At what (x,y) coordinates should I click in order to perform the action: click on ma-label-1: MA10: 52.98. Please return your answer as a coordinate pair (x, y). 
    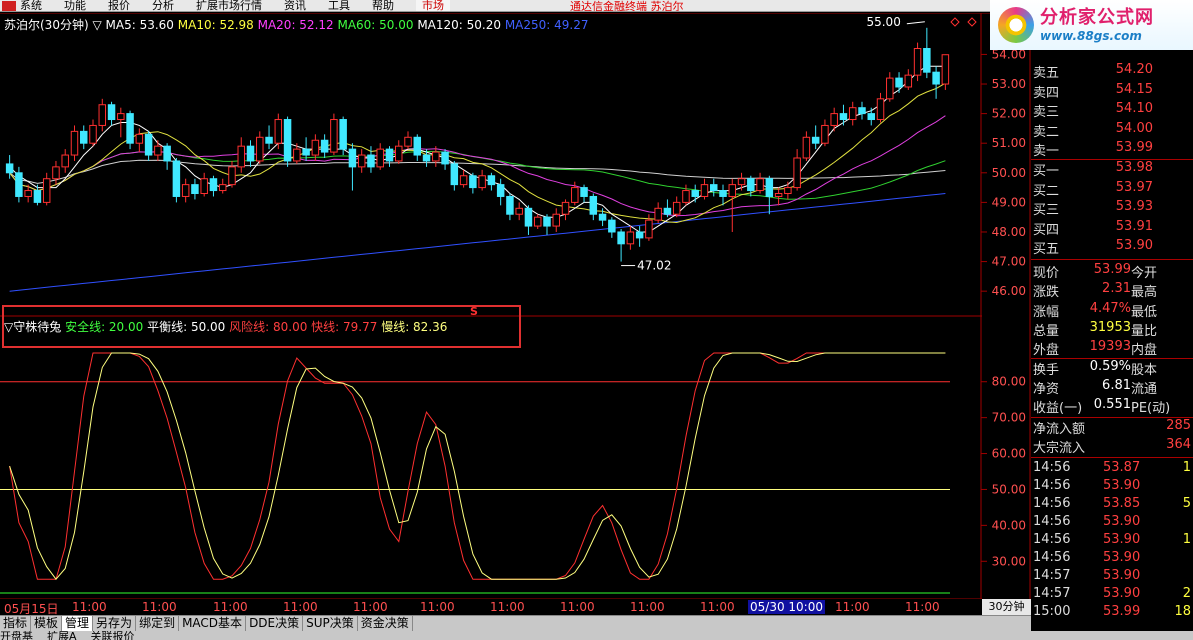
    Looking at the image, I should click on (217, 25).